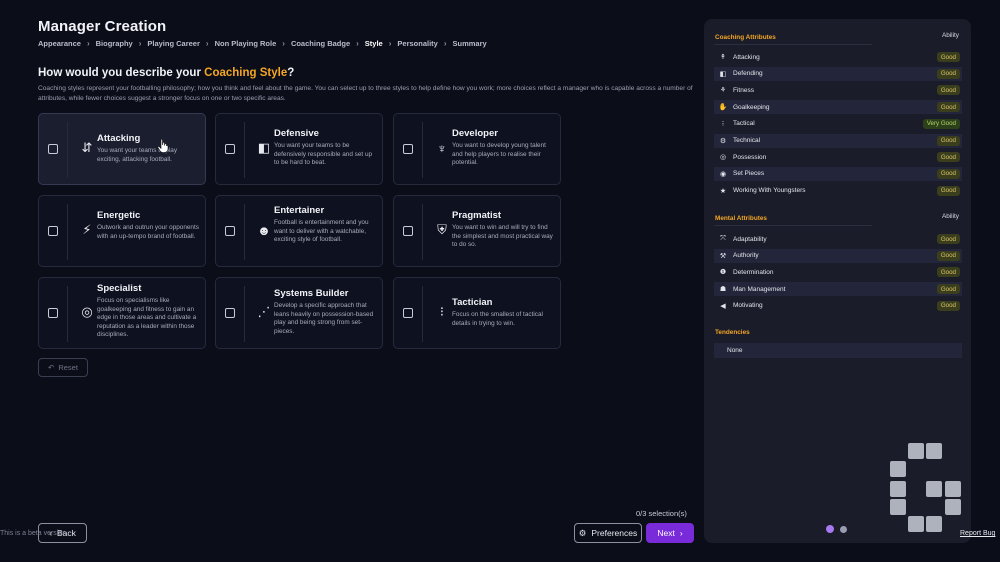 The width and height of the screenshot is (1000, 562). Describe the element at coordinates (838, 73) in the screenshot. I see `attribute-row: ◧ Defending Good` at that location.